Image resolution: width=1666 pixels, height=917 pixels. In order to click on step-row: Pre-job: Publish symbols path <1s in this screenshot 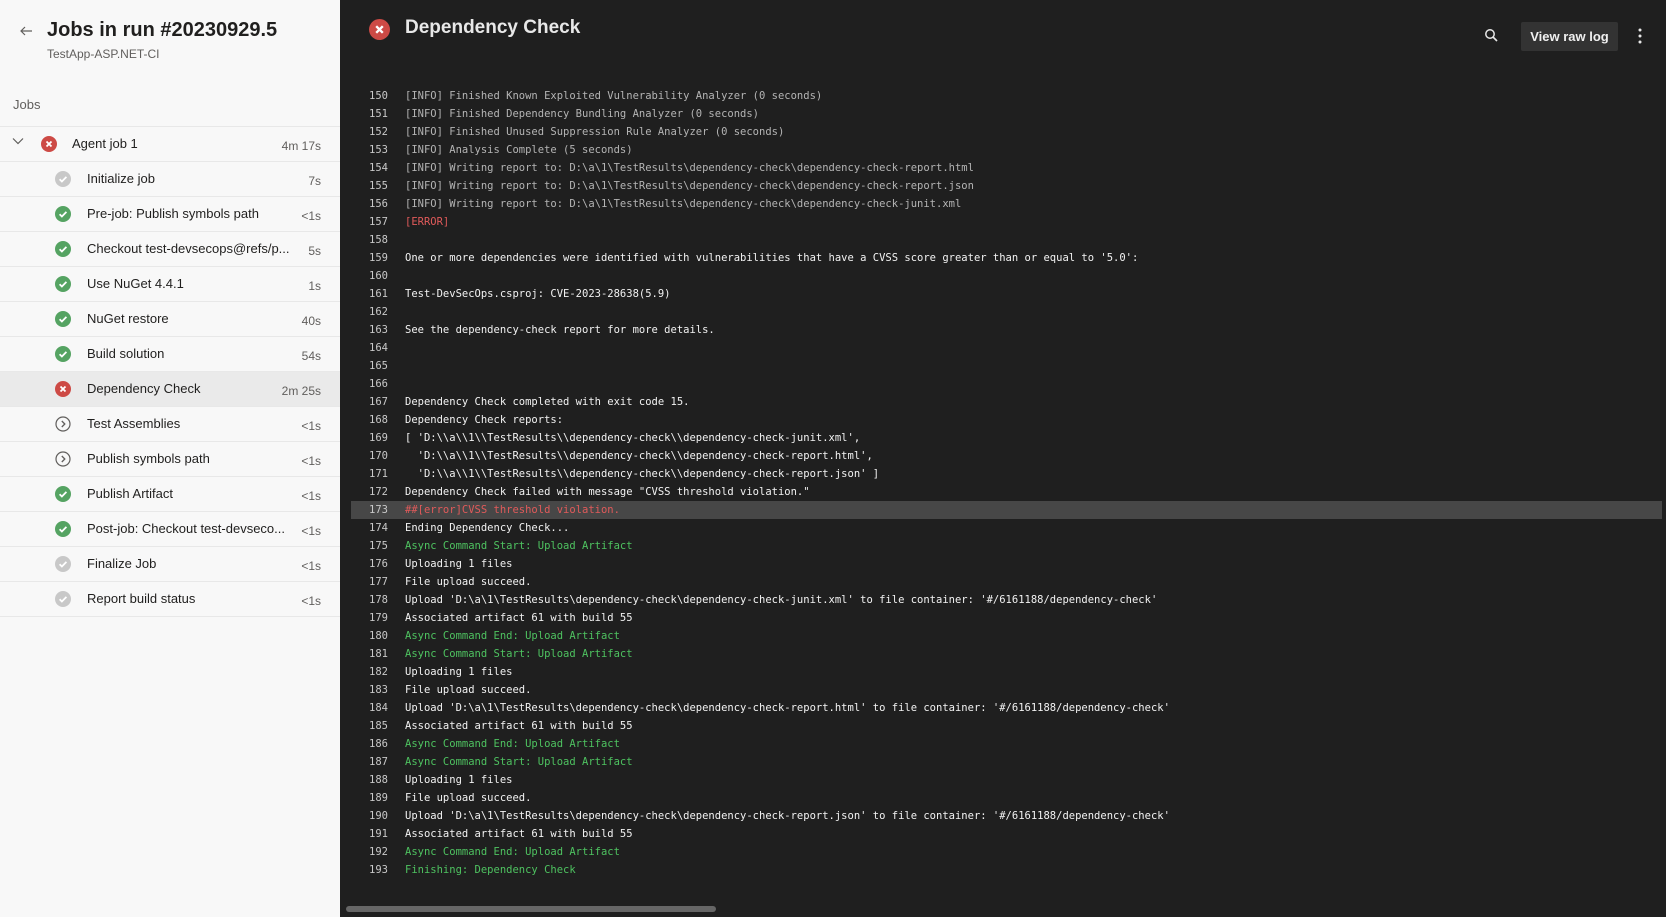, I will do `click(170, 213)`.